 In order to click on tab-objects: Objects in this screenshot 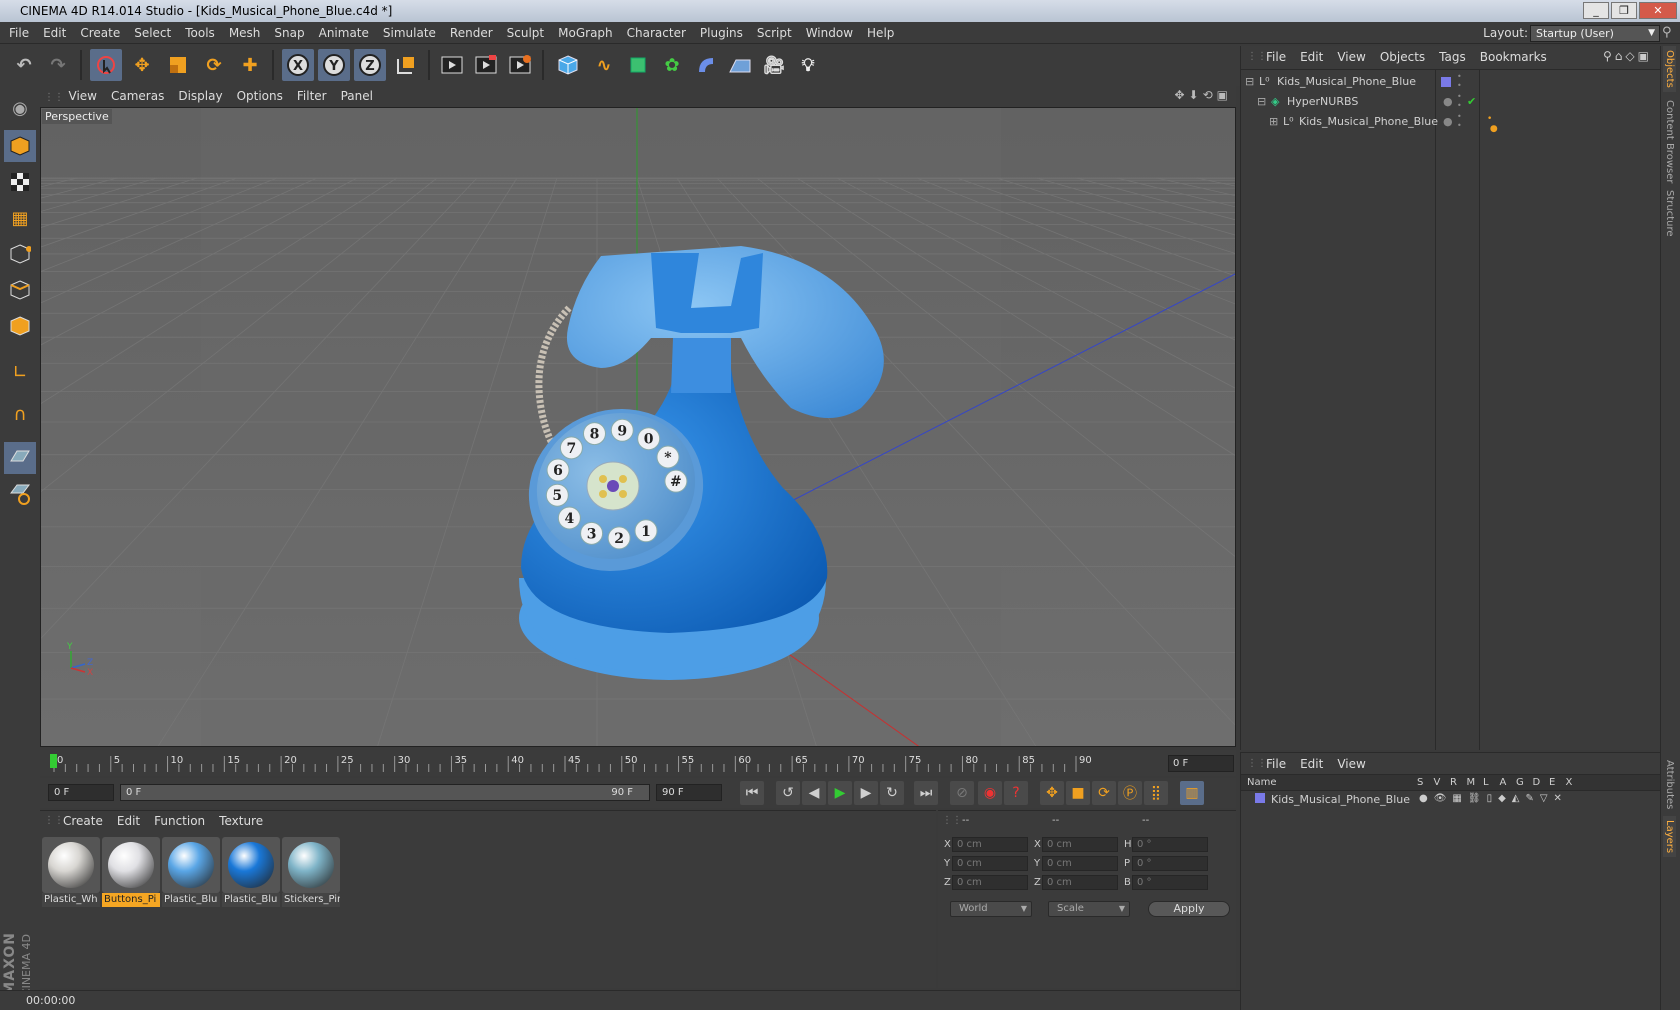, I will do `click(1669, 69)`.